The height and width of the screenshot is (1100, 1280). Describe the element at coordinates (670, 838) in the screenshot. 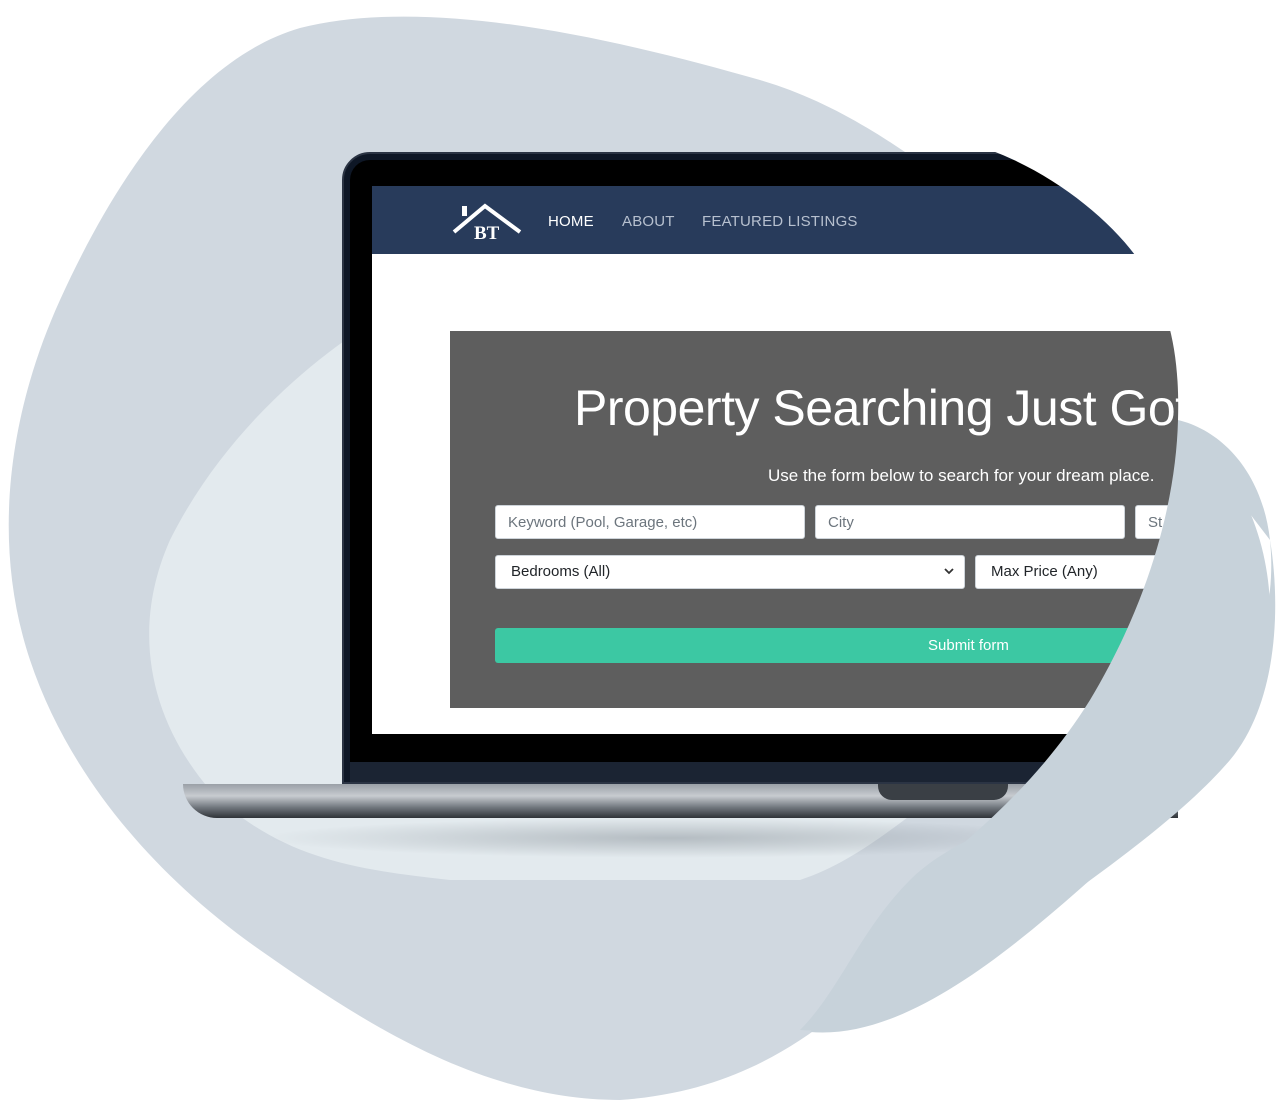

I see `laptop-shadow` at that location.